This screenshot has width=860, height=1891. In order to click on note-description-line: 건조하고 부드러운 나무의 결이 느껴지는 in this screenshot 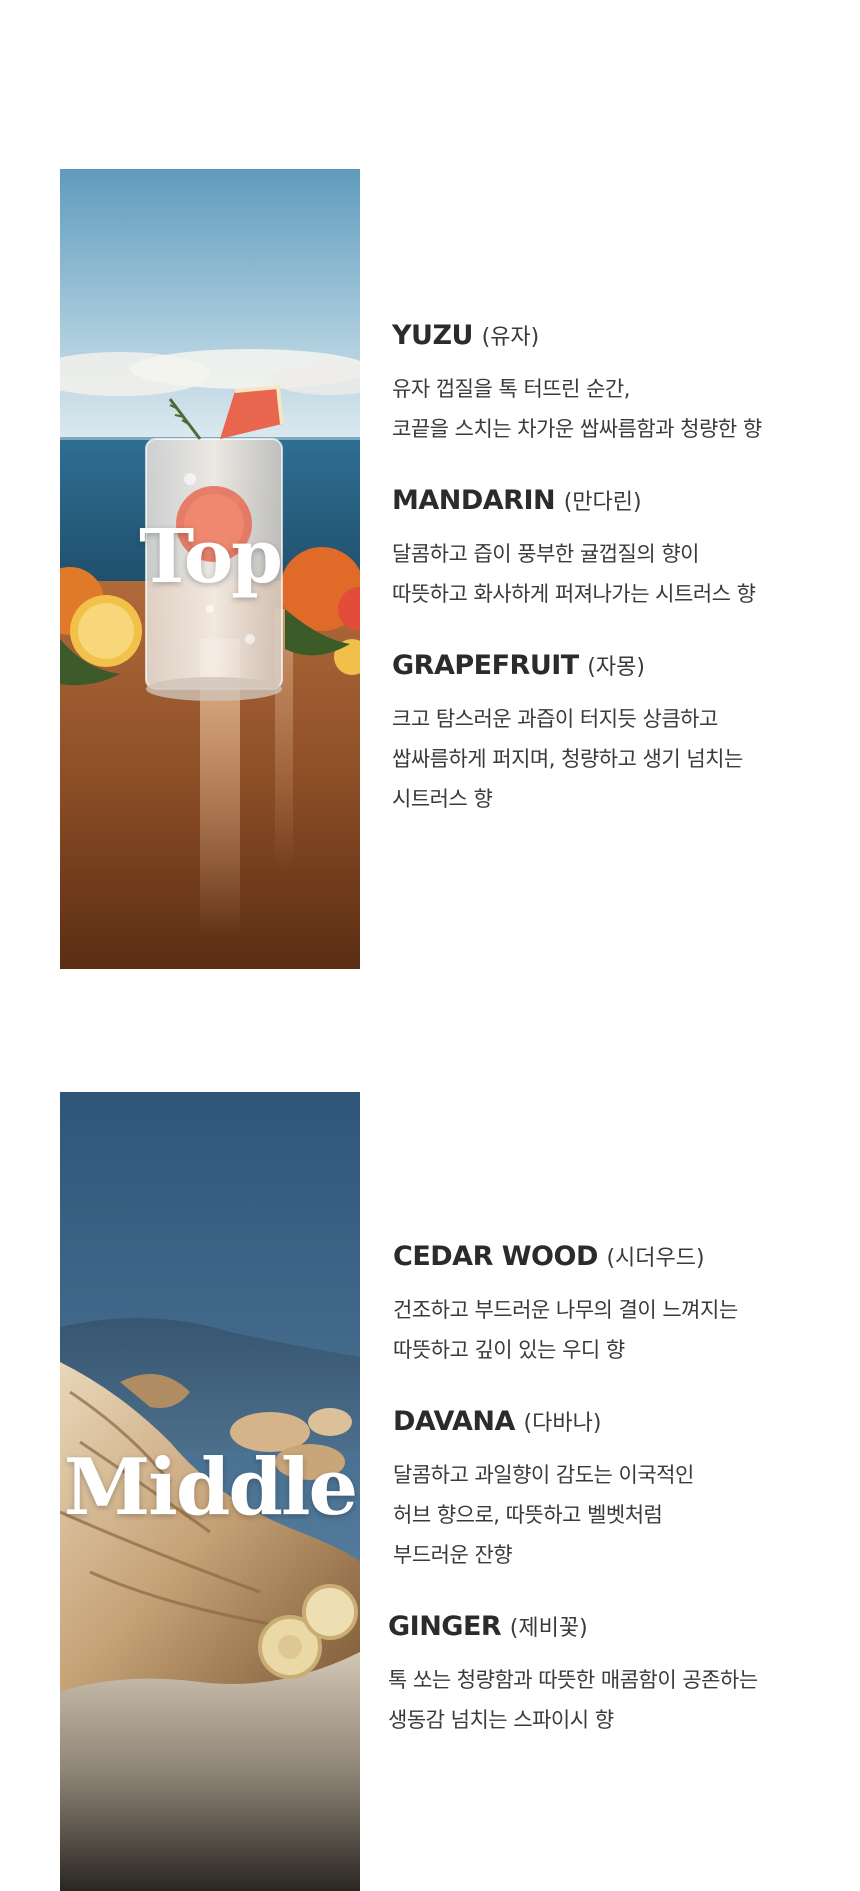, I will do `click(565, 1310)`.